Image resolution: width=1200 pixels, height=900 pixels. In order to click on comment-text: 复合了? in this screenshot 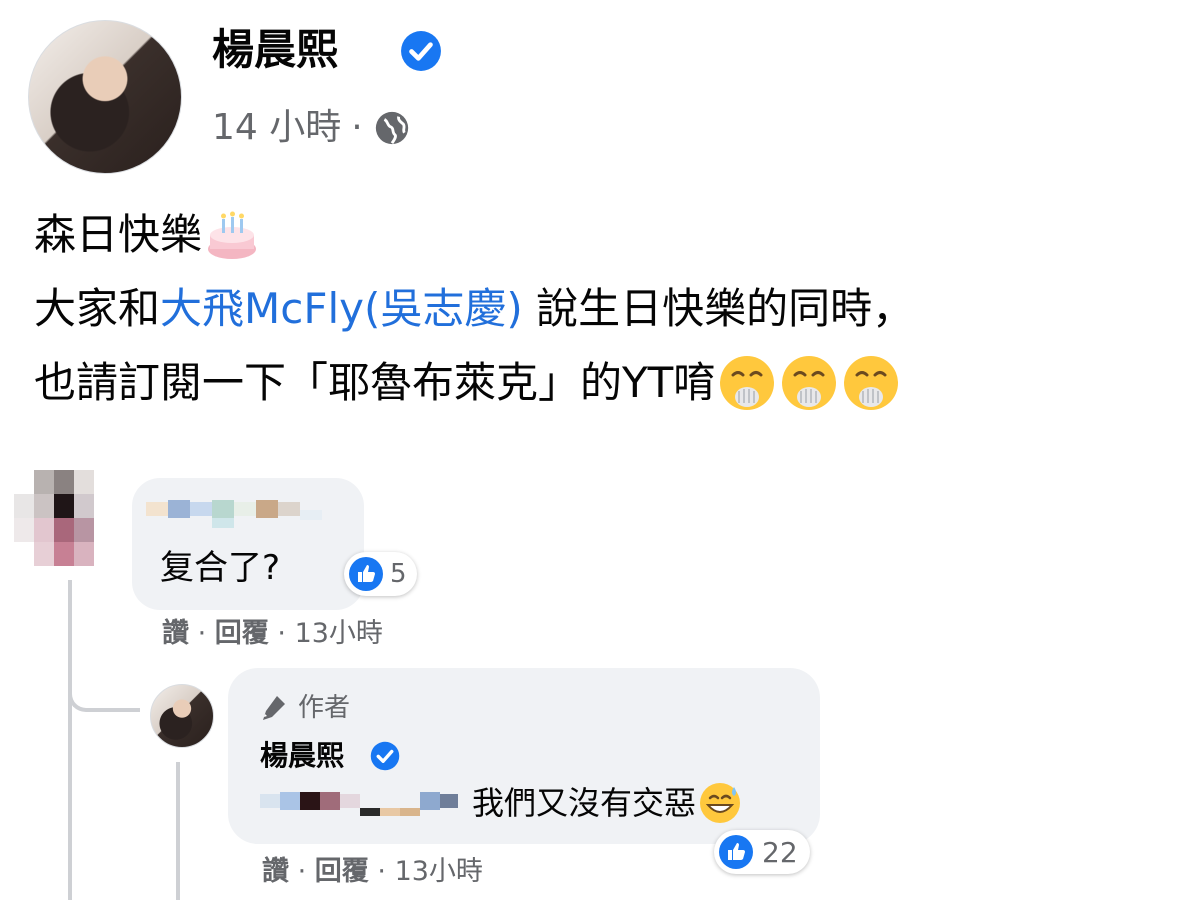, I will do `click(220, 568)`.